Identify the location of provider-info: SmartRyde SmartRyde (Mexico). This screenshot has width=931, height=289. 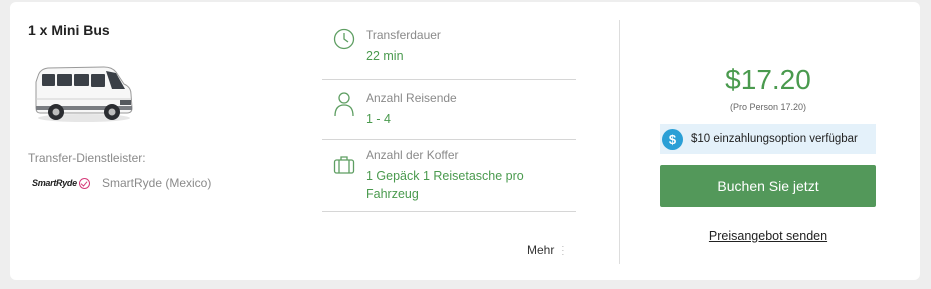
(121, 183).